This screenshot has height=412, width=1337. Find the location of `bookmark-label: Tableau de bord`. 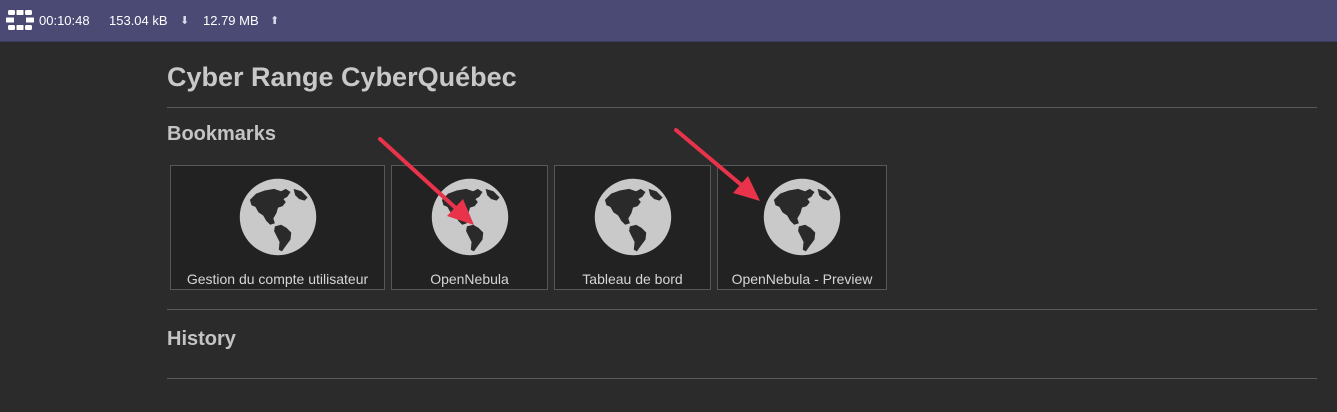

bookmark-label: Tableau de bord is located at coordinates (632, 279).